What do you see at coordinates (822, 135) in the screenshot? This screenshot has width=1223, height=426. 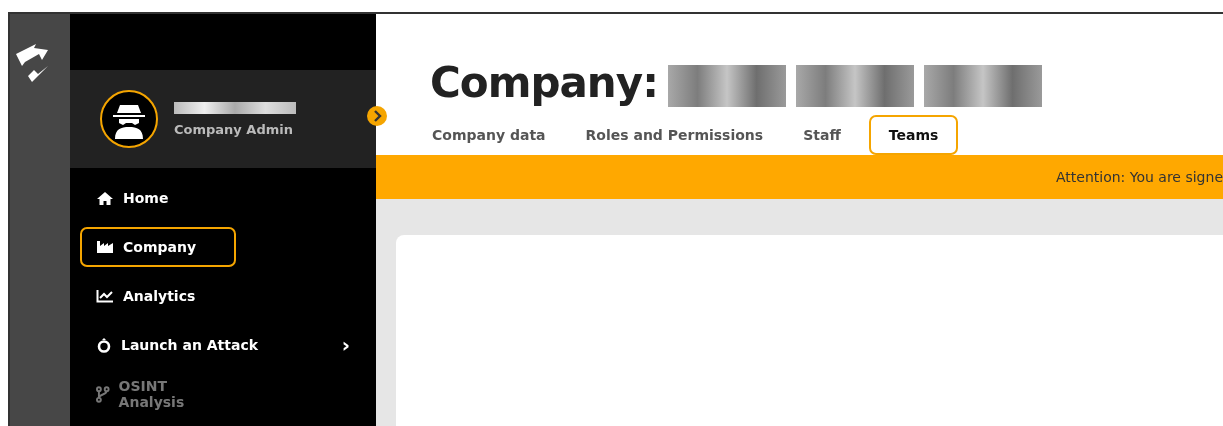 I see `tab: Staff` at bounding box center [822, 135].